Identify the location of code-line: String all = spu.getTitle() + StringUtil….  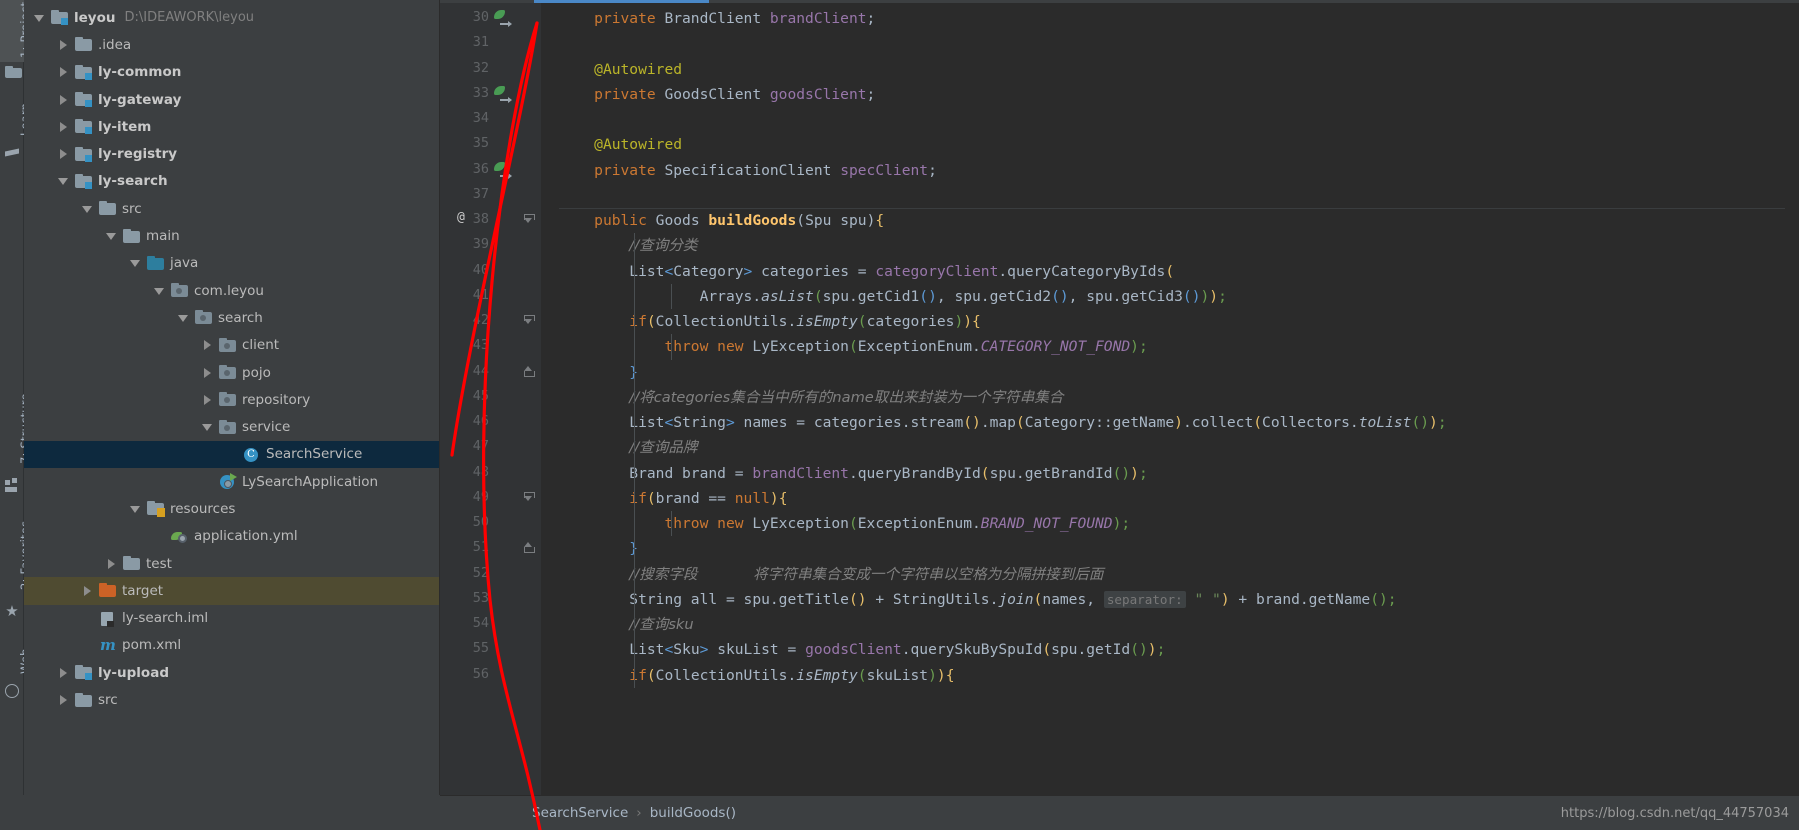
(1170, 599).